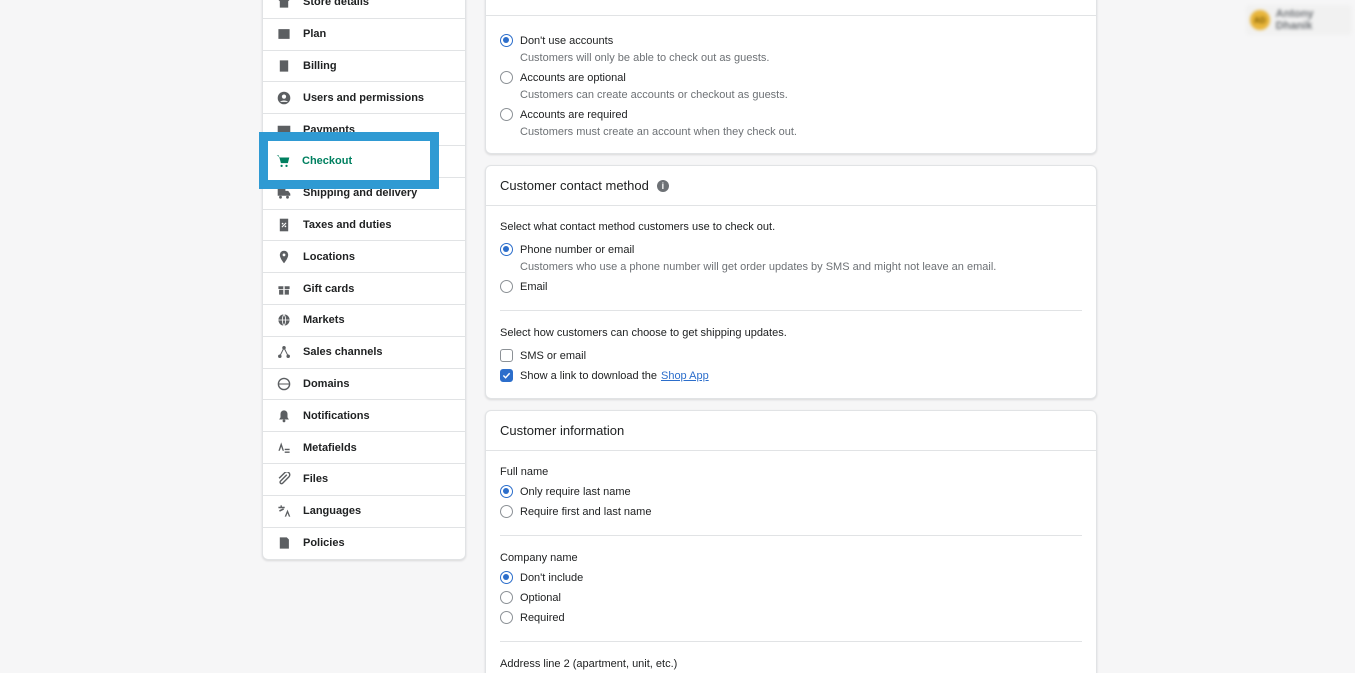  I want to click on sidebar-item-users: Users and permissions, so click(364, 98).